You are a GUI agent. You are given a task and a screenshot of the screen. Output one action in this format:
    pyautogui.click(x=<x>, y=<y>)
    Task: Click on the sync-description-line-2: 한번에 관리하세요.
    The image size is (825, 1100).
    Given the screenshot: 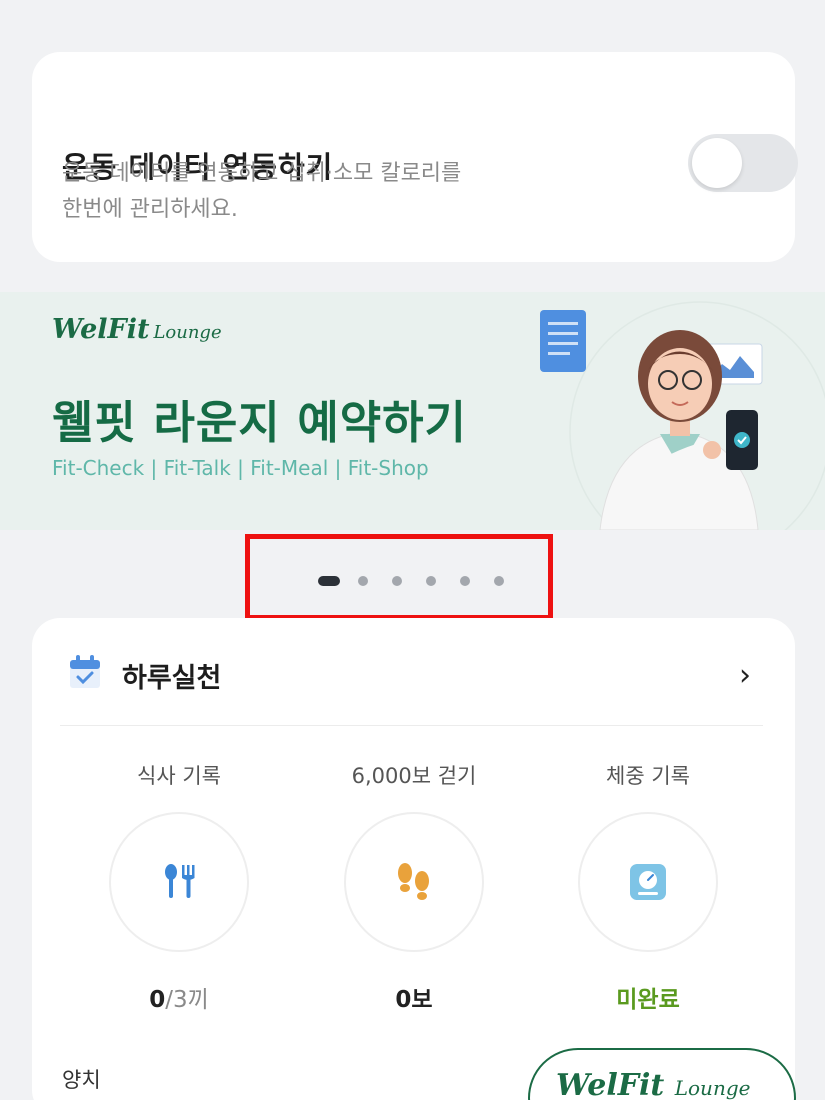 What is the action you would take?
    pyautogui.click(x=150, y=209)
    